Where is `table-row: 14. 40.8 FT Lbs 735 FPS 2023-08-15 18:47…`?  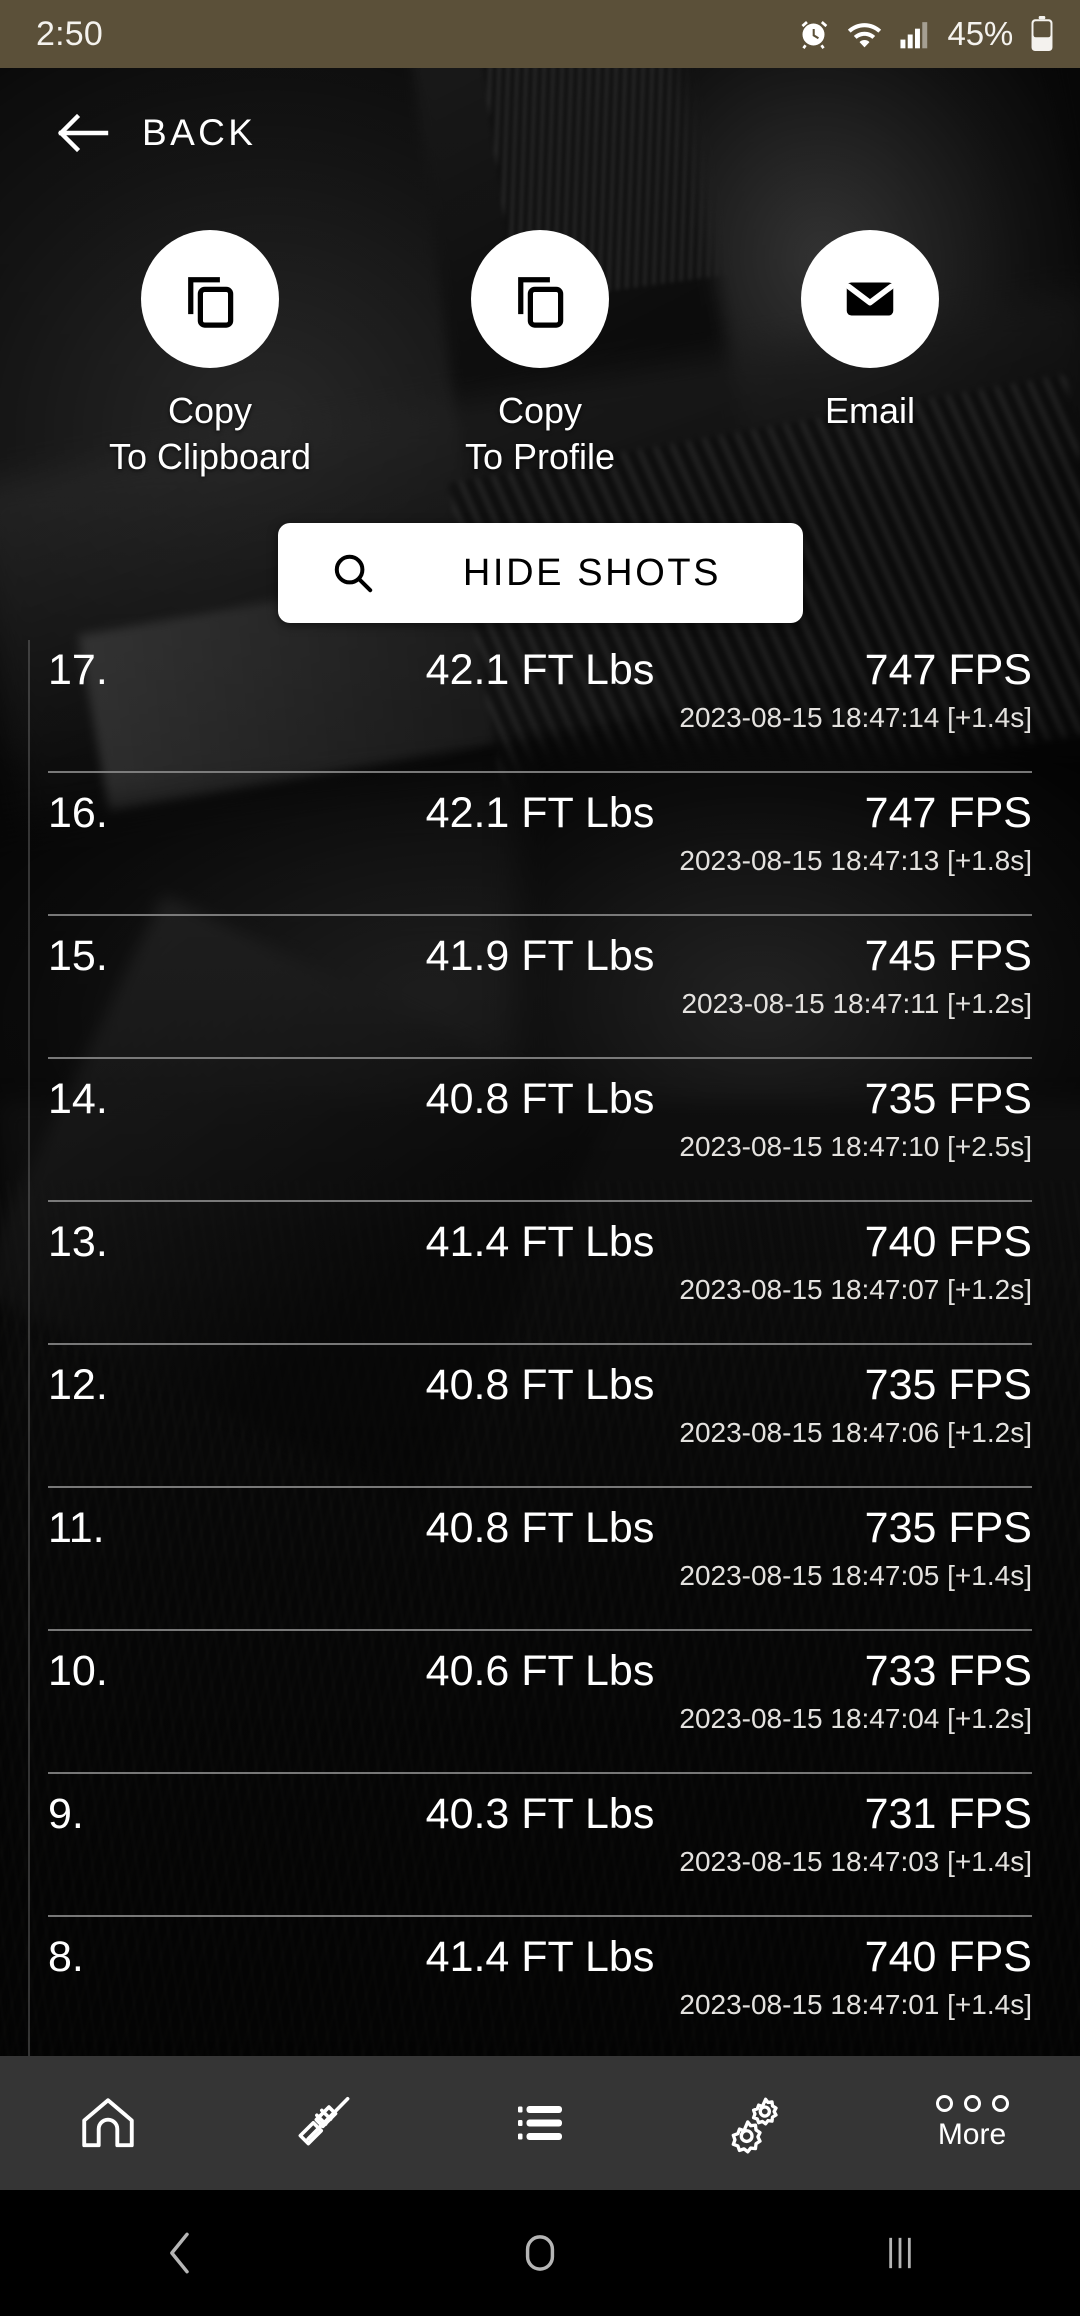 table-row: 14. 40.8 FT Lbs 735 FPS 2023-08-15 18:47… is located at coordinates (540, 1140).